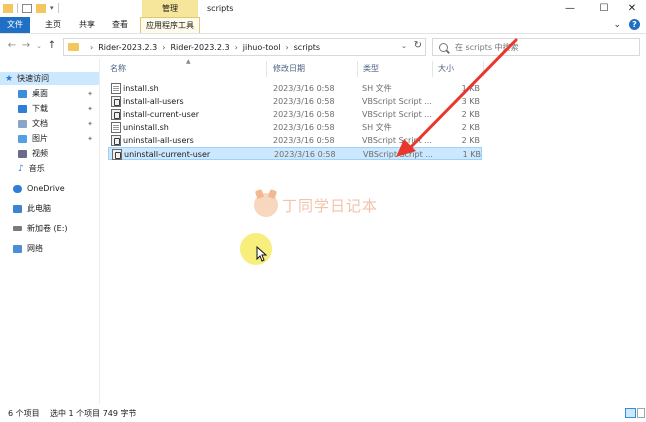 The image size is (646, 422). Describe the element at coordinates (52, 45) in the screenshot. I see `up-button: ↑` at that location.